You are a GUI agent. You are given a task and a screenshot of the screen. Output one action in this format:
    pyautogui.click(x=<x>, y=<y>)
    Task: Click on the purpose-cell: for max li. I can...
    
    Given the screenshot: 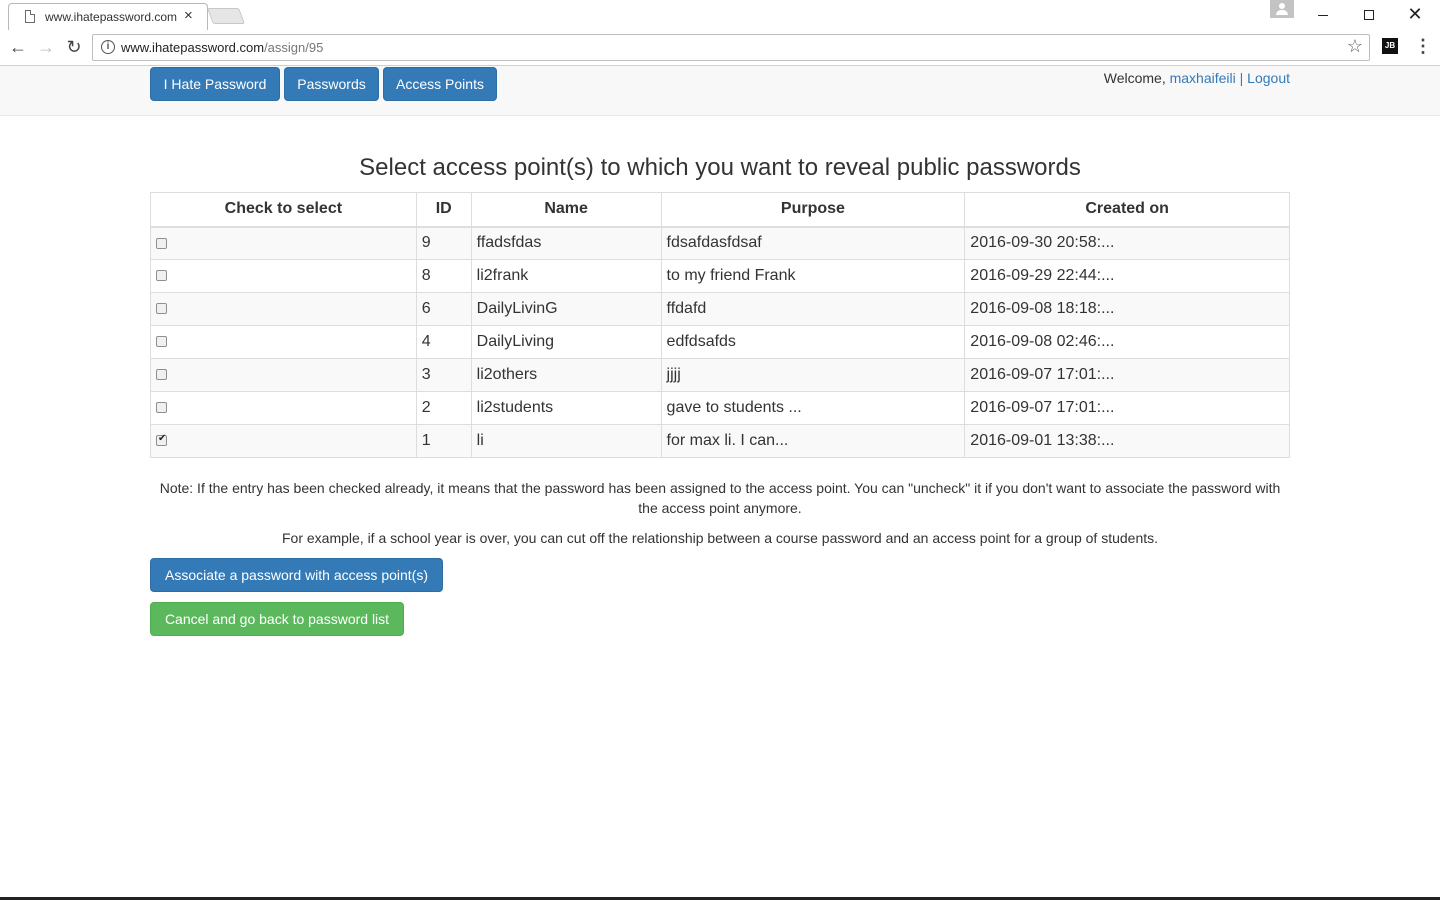 What is the action you would take?
    pyautogui.click(x=813, y=441)
    